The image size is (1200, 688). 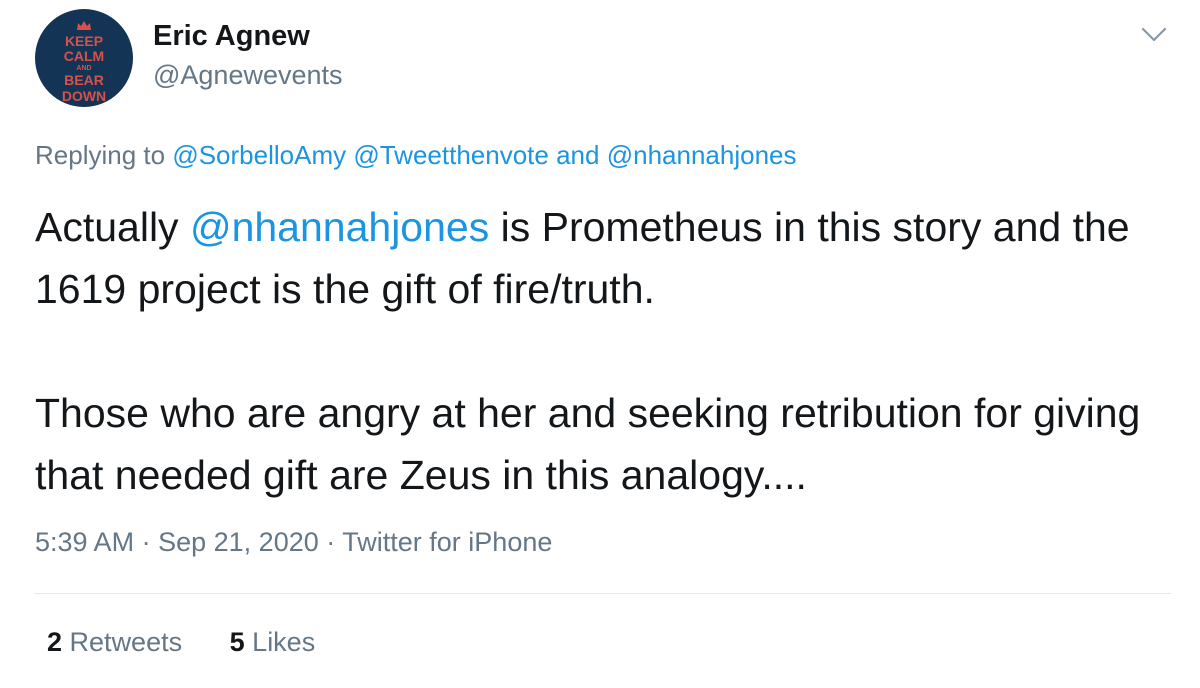 I want to click on likes-stat: 5 Likes, so click(x=273, y=642).